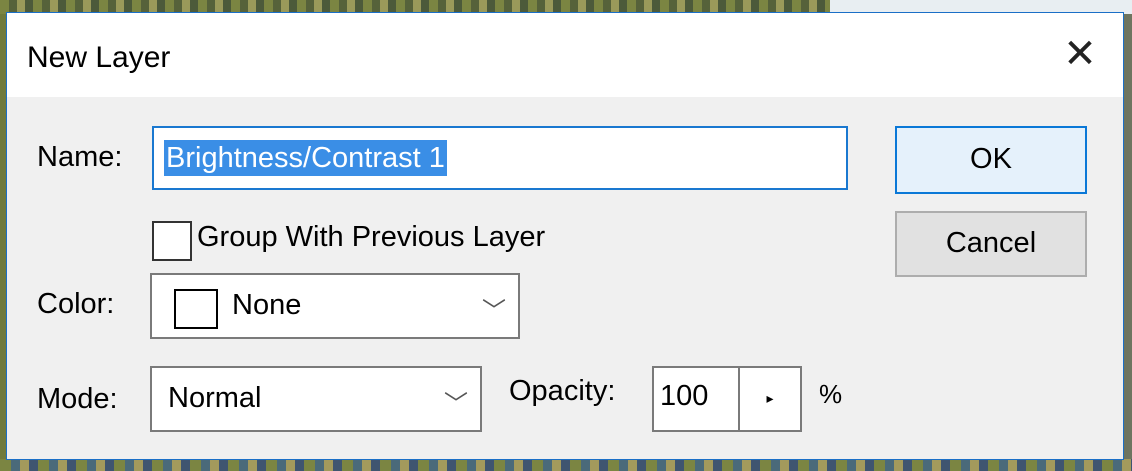 The height and width of the screenshot is (471, 1132). I want to click on opacity-label: Opacity:, so click(562, 391).